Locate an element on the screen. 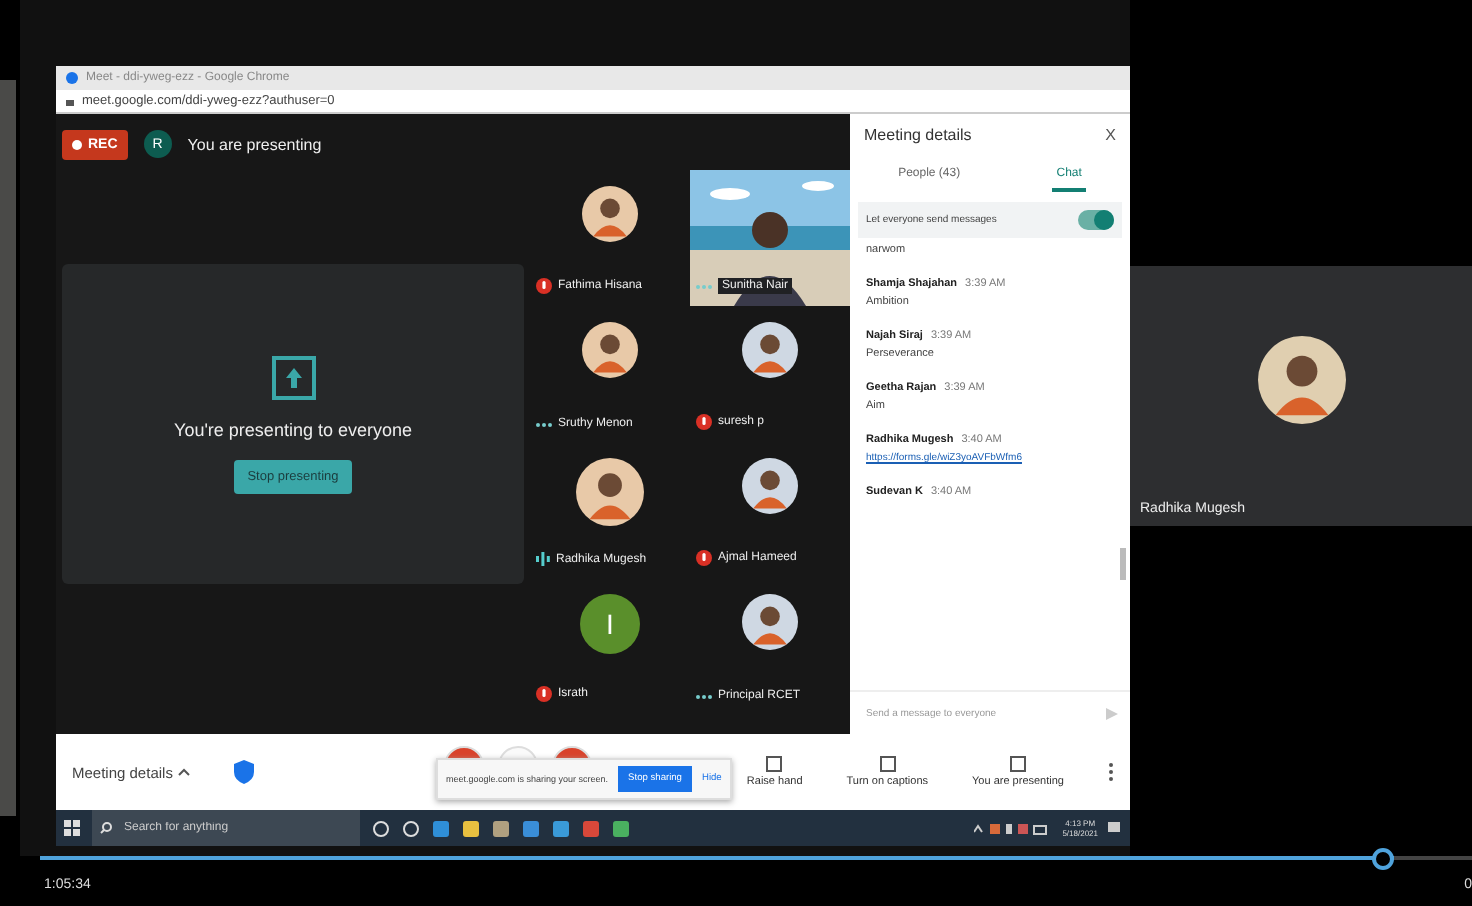 Image resolution: width=1472 pixels, height=906 pixels. shield-icon is located at coordinates (244, 772).